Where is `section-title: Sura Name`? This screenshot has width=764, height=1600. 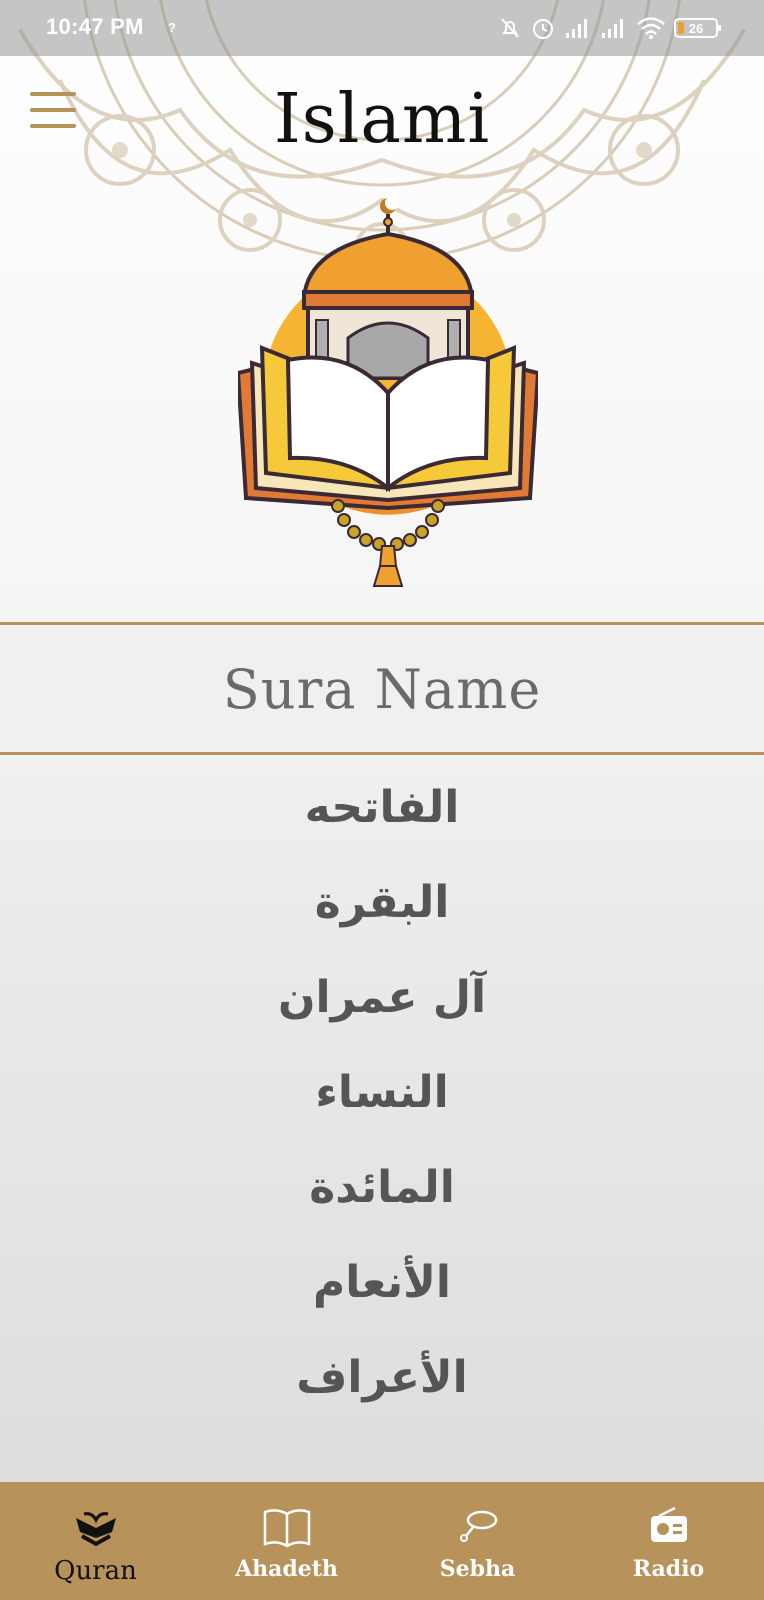 section-title: Sura Name is located at coordinates (382, 689).